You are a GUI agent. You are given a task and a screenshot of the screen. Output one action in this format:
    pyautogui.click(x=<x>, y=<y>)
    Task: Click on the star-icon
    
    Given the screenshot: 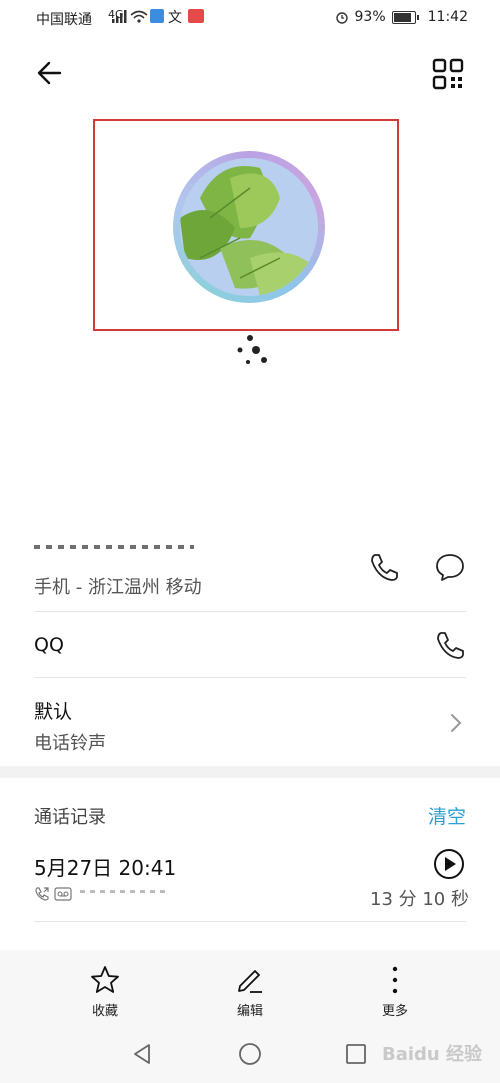 What is the action you would take?
    pyautogui.click(x=105, y=979)
    